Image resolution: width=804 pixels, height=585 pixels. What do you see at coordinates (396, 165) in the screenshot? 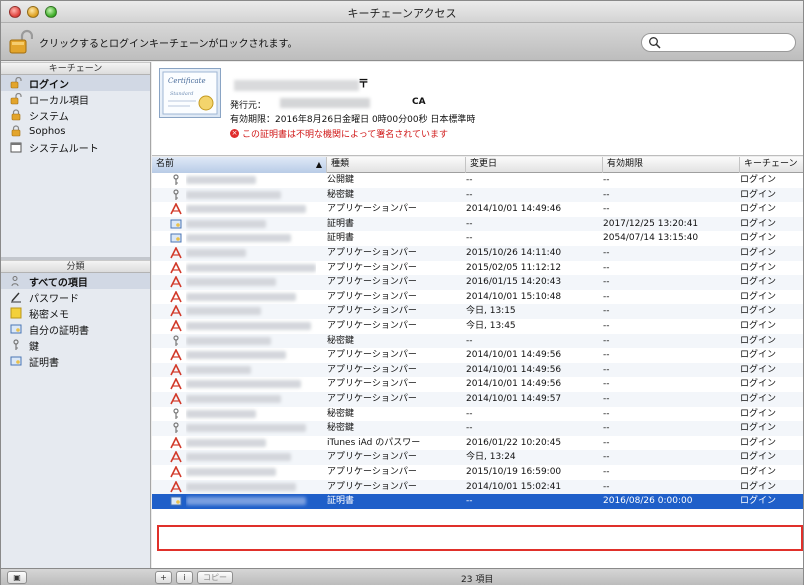
I see `column-header-kind: 種類` at bounding box center [396, 165].